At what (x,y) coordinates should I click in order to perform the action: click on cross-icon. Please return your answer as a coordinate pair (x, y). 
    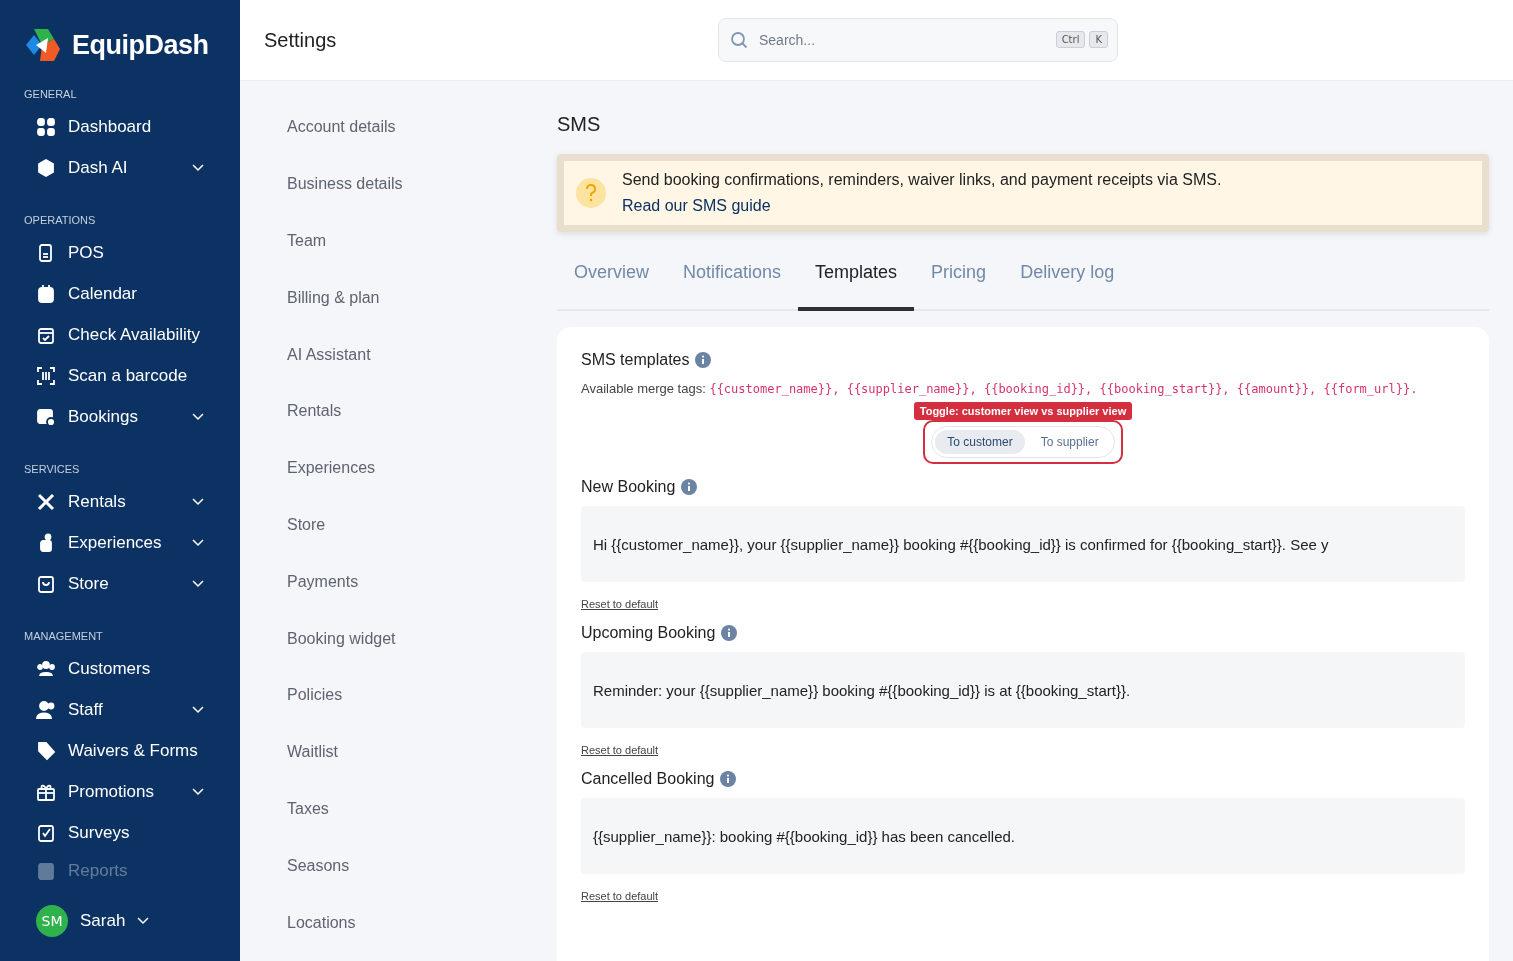
    Looking at the image, I should click on (46, 501).